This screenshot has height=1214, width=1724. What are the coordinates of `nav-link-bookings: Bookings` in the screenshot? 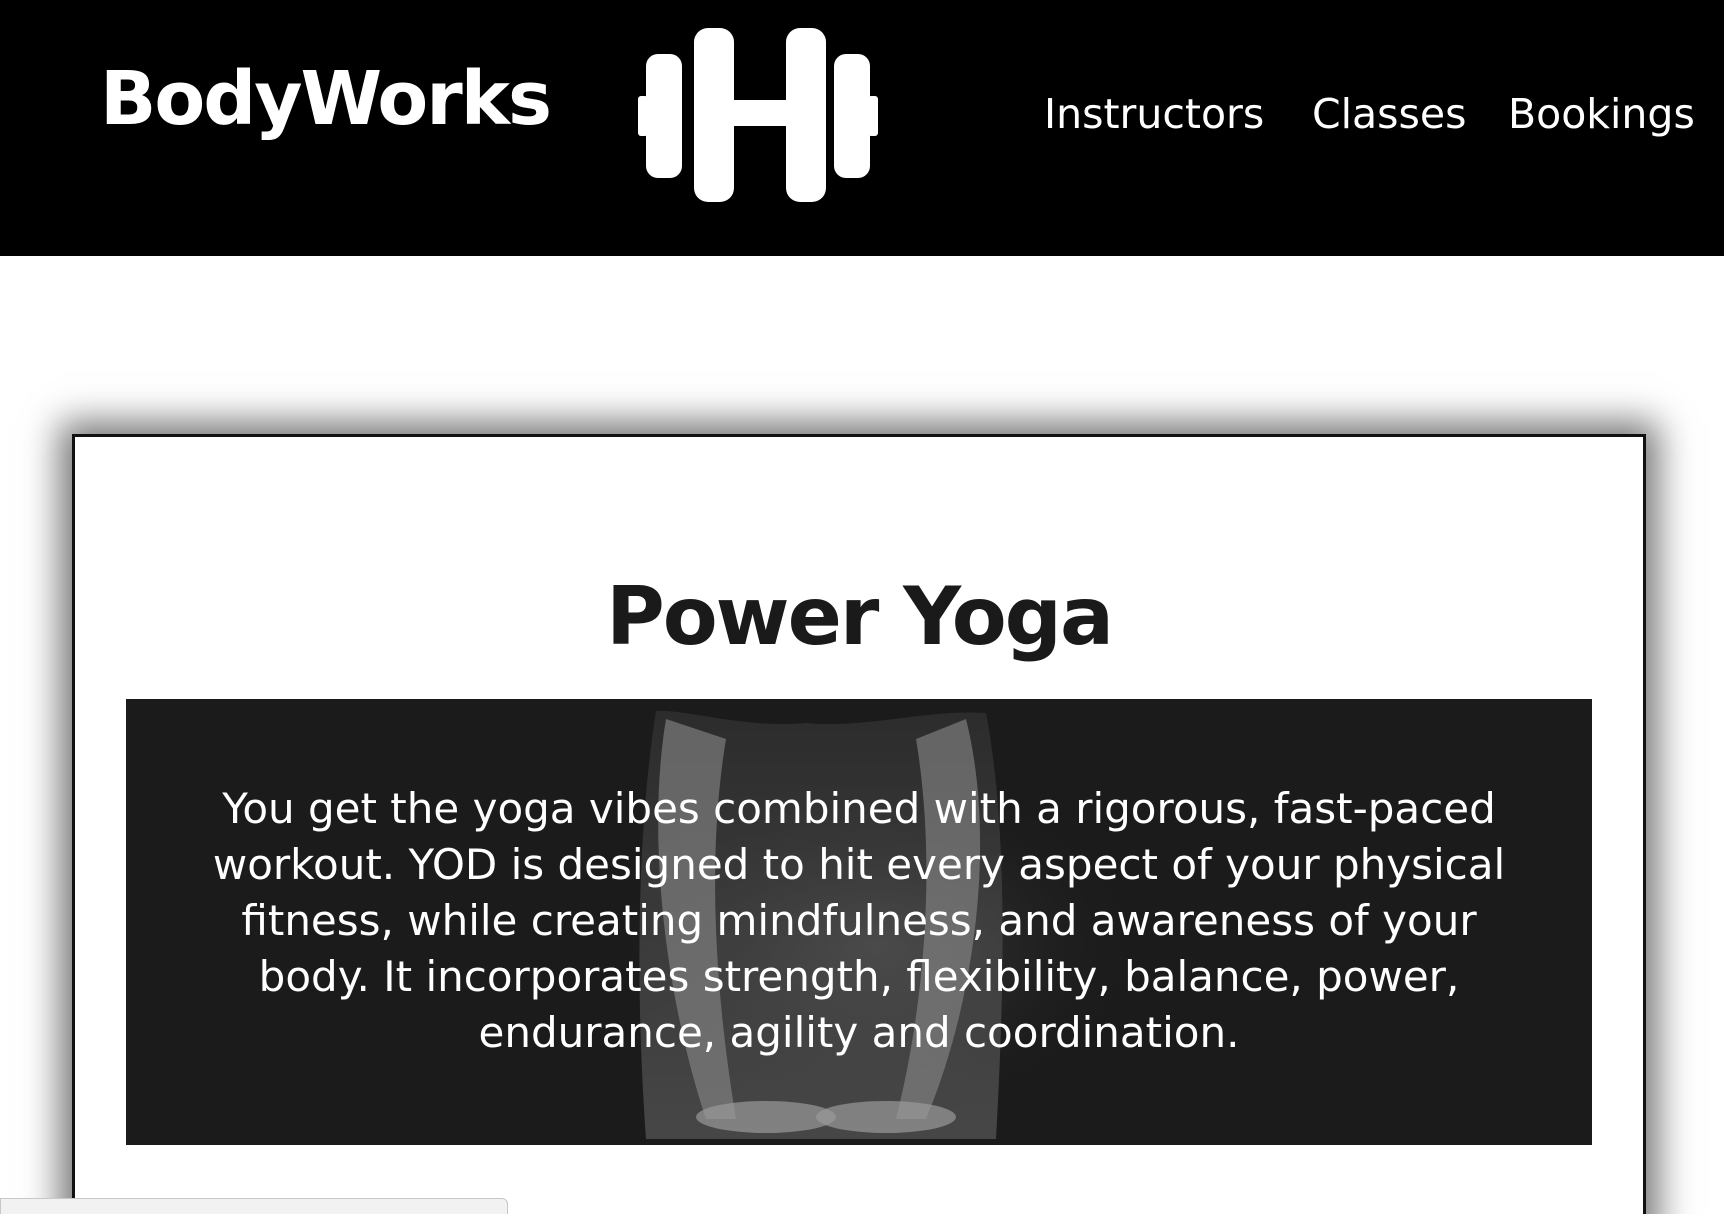 It's located at (1601, 114).